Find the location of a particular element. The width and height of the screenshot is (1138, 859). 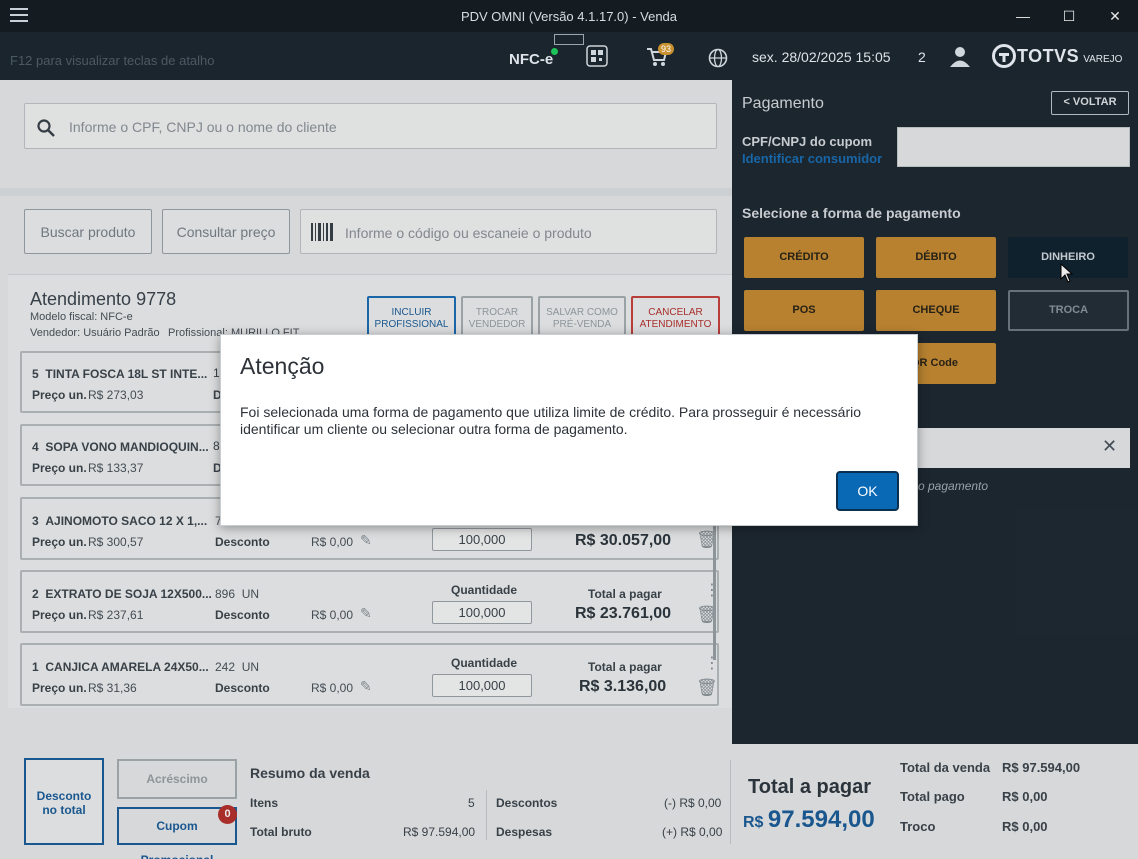

ok-button: OK is located at coordinates (867, 491).